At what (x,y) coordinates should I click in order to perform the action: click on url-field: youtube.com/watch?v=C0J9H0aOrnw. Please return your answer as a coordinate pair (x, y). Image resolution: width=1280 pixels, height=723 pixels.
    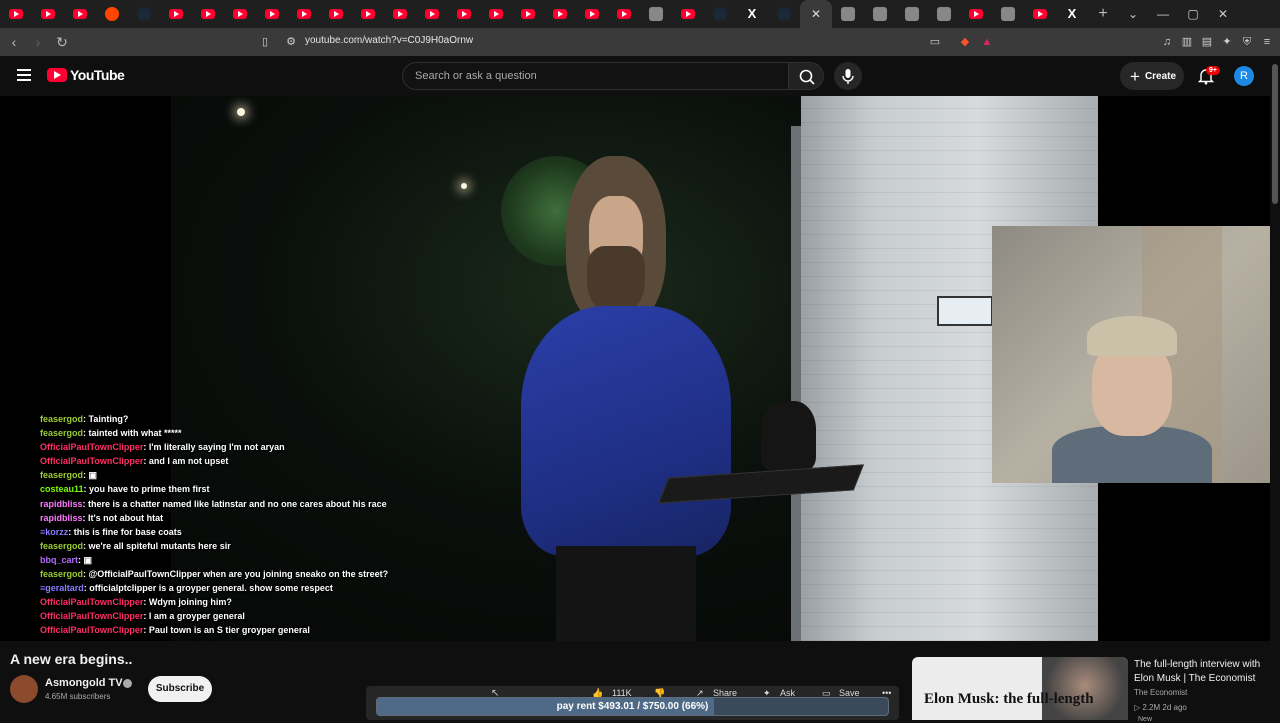
    Looking at the image, I should click on (389, 40).